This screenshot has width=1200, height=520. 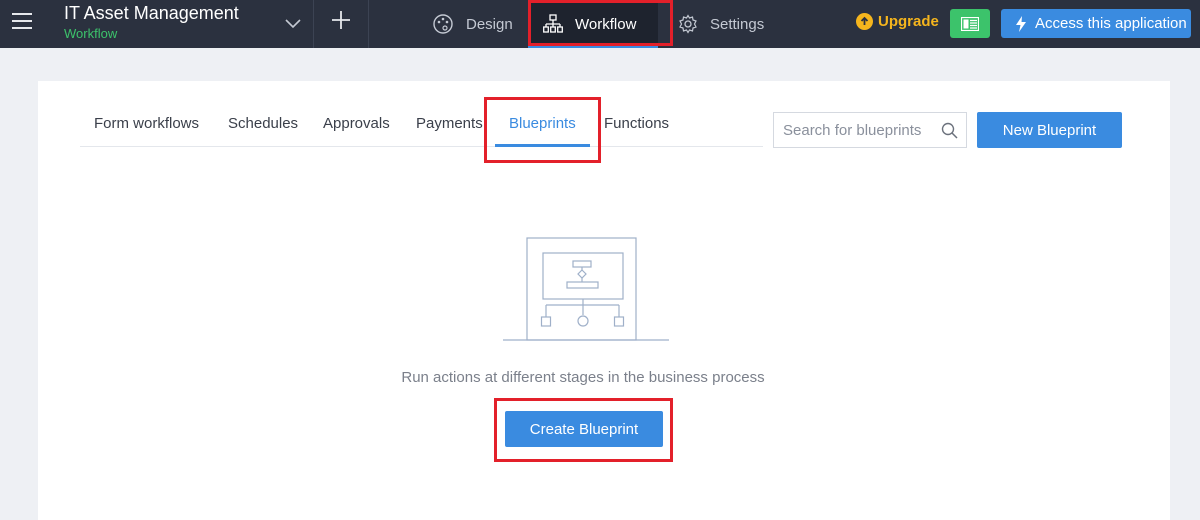 I want to click on search-input: Search for blueprints, so click(x=870, y=130).